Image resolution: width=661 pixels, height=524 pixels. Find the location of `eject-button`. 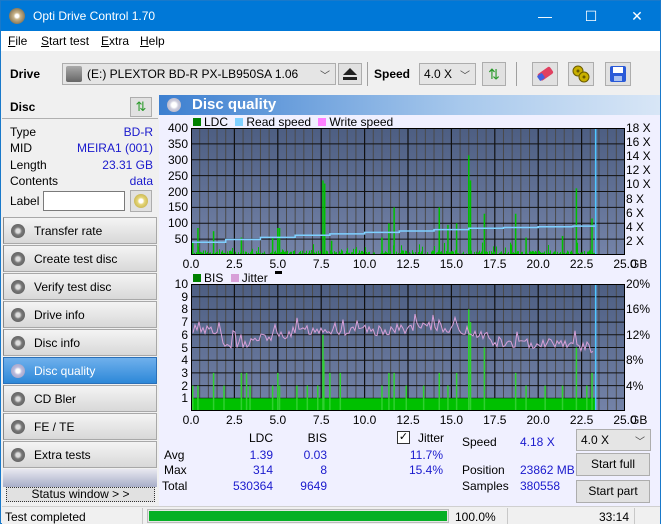

eject-button is located at coordinates (350, 74).